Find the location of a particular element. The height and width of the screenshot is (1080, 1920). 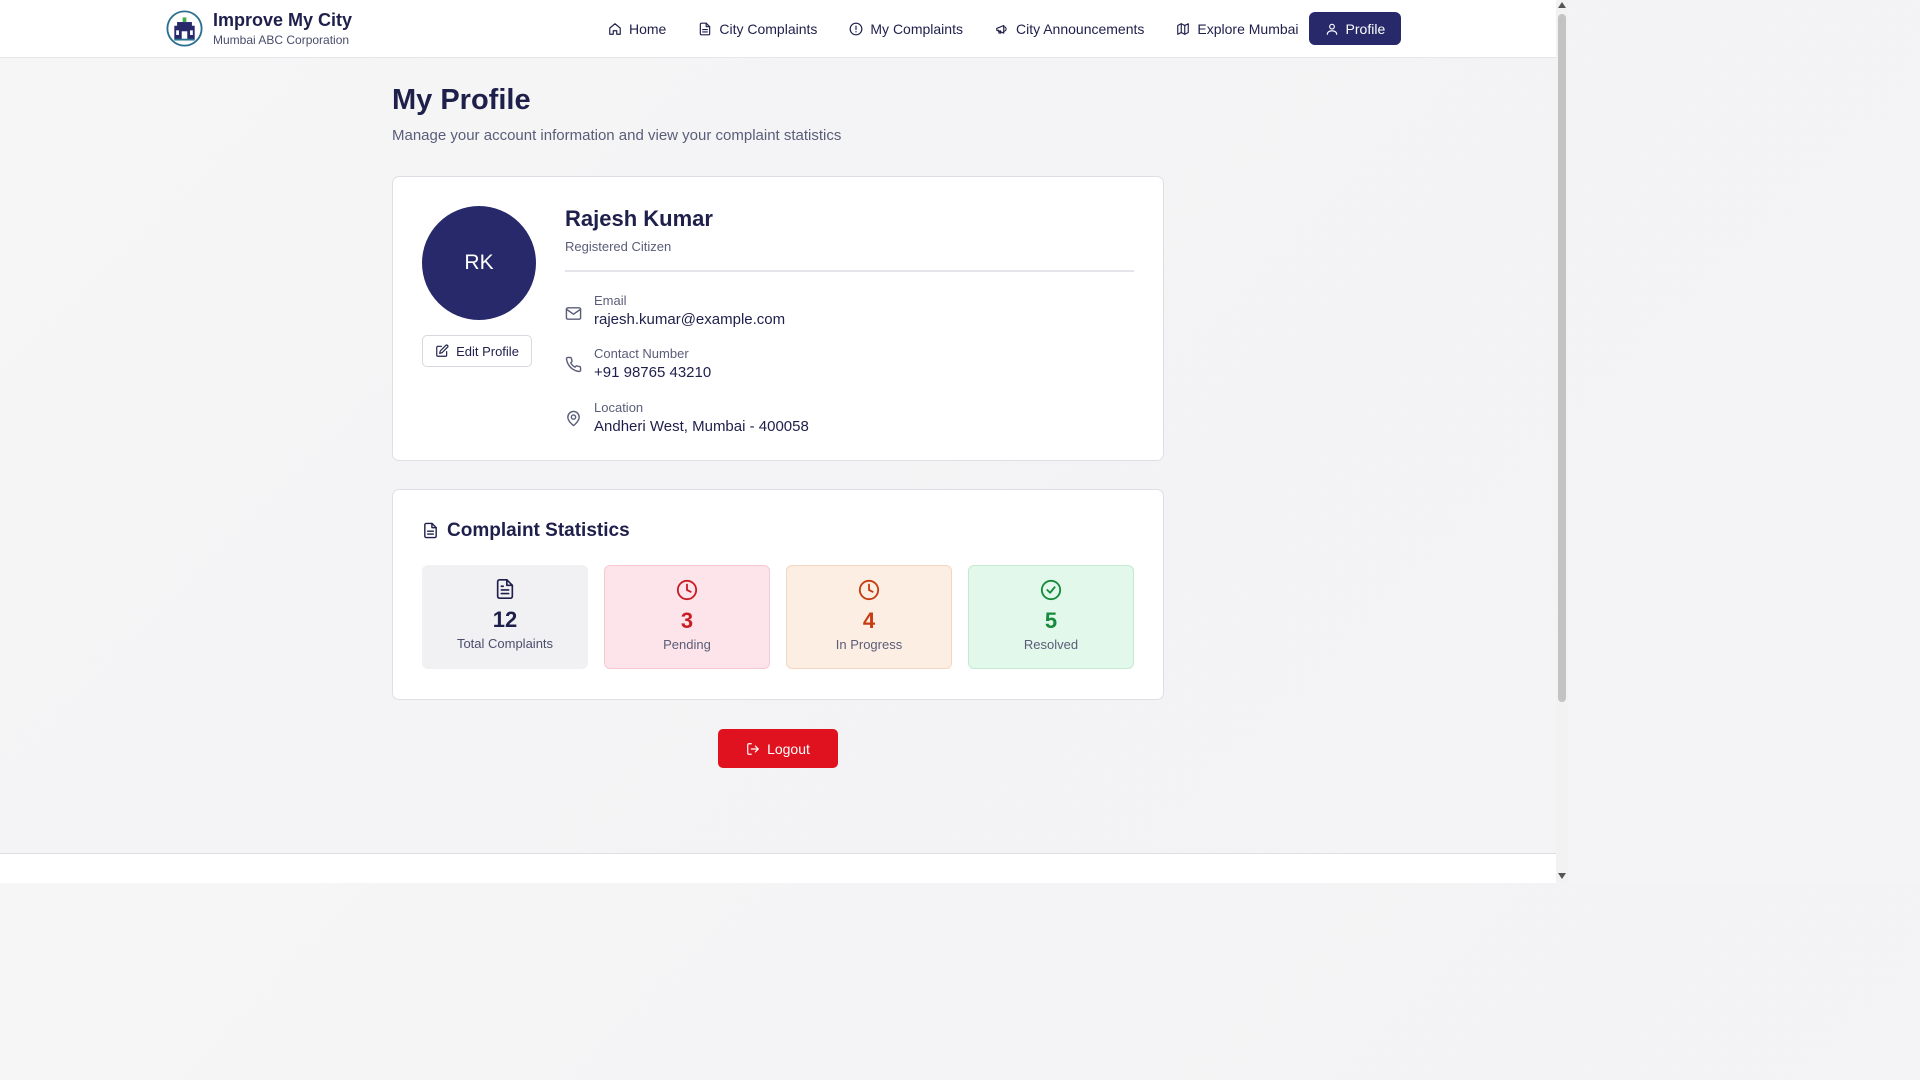

avatar-initials: RK is located at coordinates (479, 262).